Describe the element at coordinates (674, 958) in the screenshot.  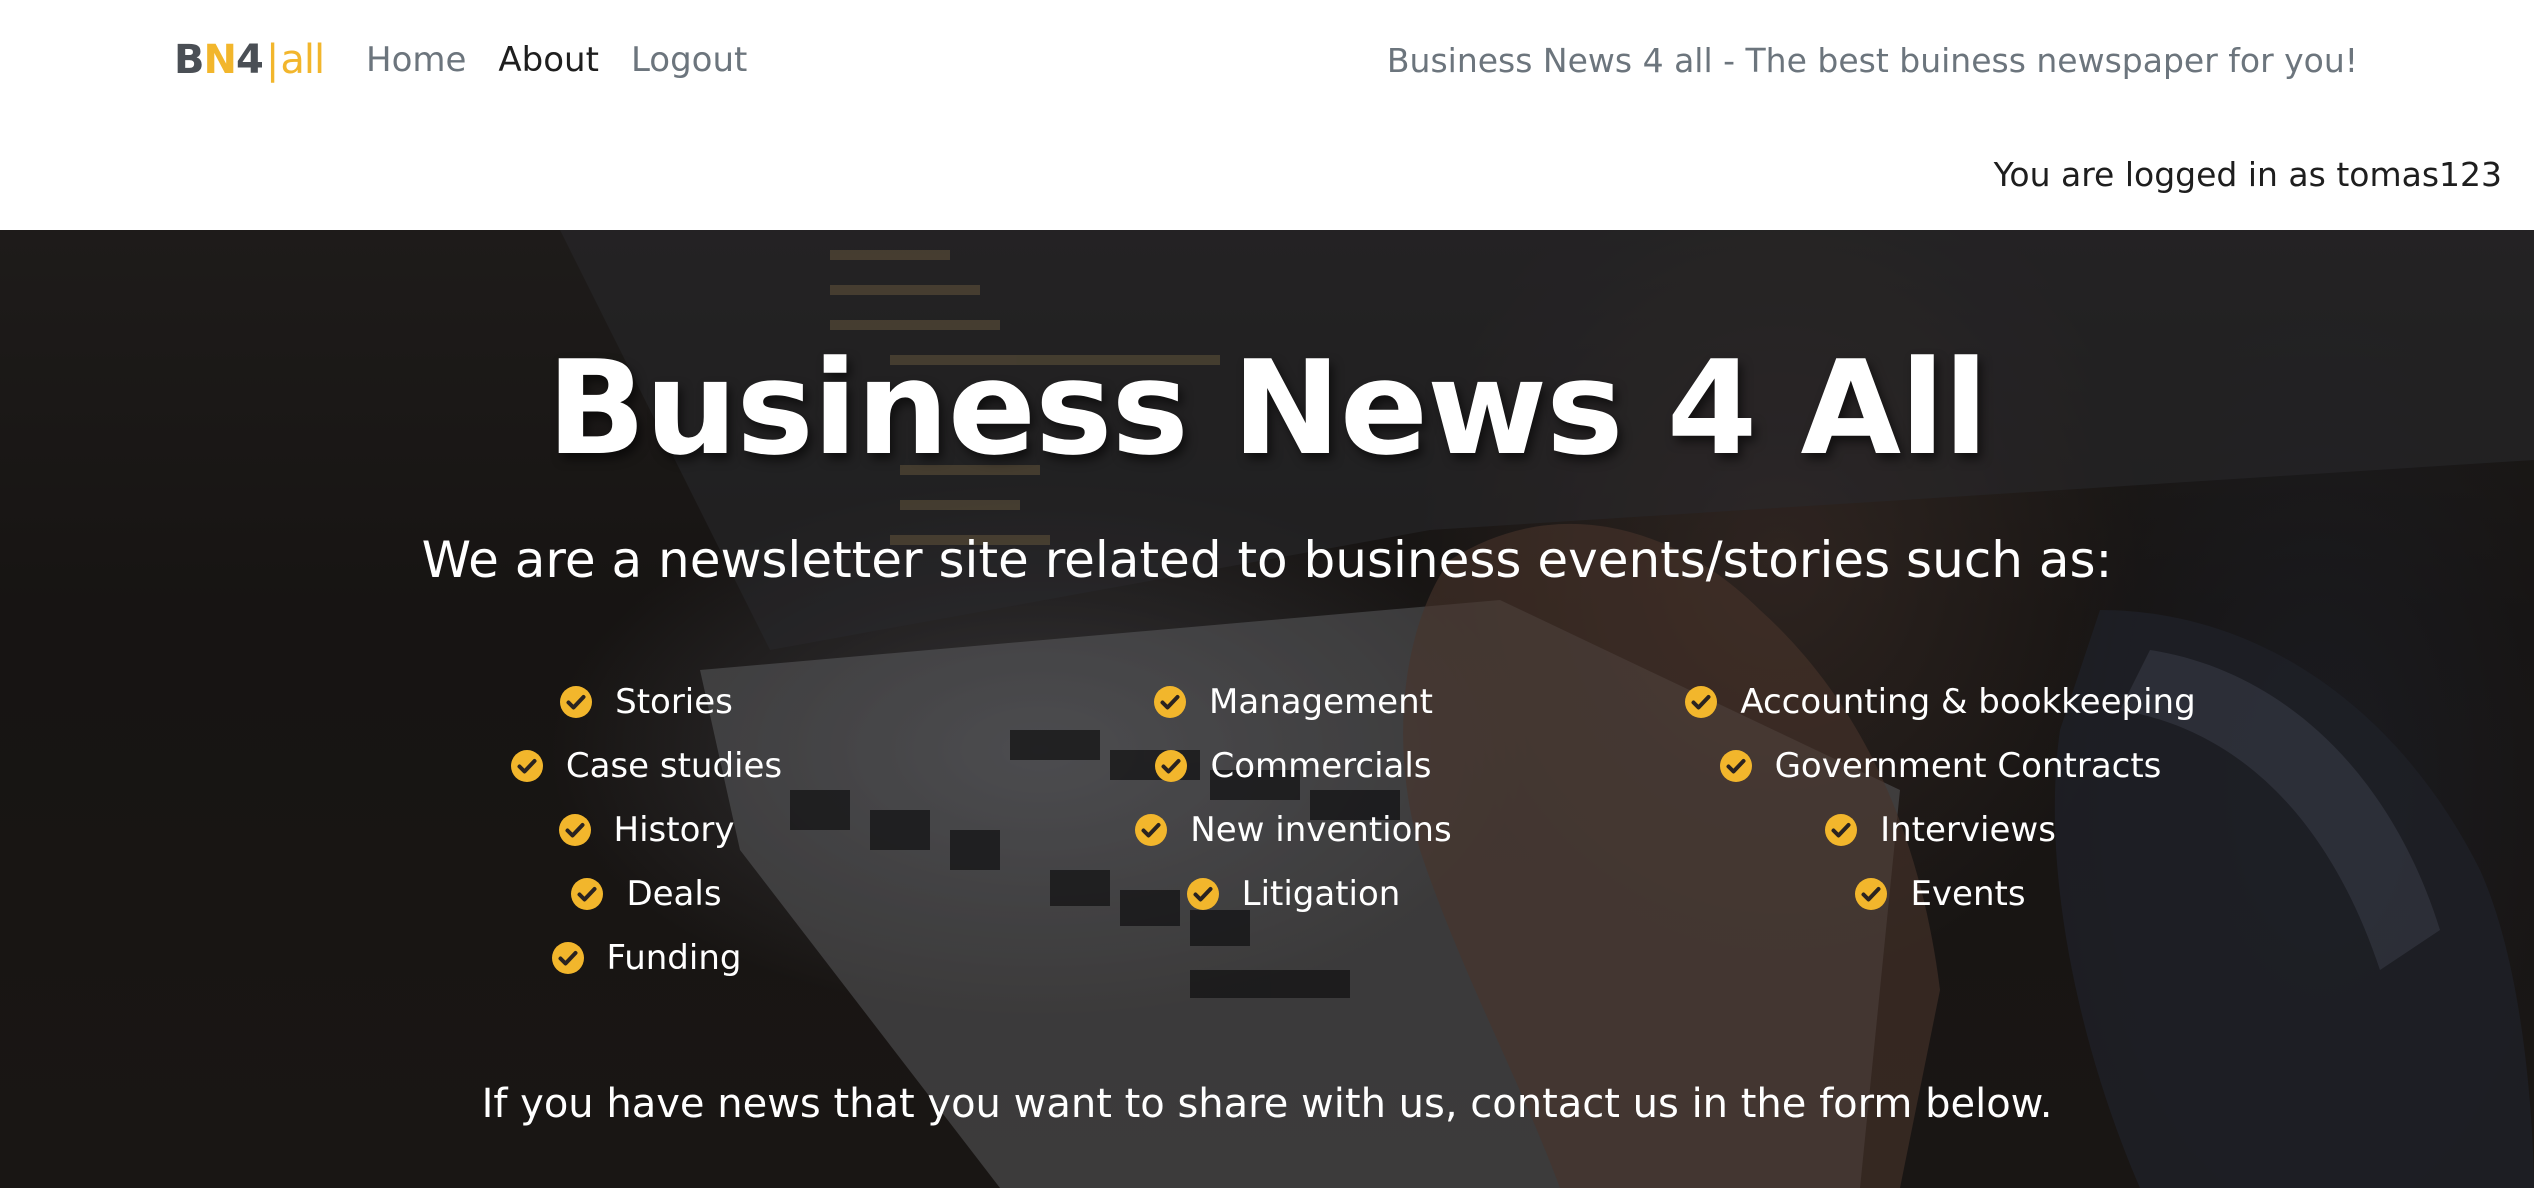
I see `topic-label: Funding` at that location.